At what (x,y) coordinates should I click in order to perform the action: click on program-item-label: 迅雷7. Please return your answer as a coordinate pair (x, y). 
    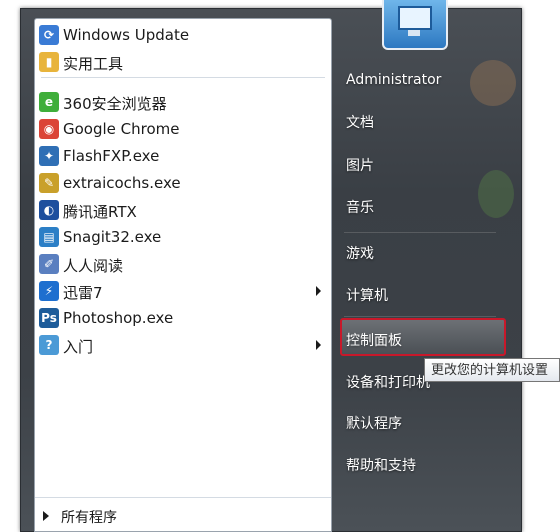
    Looking at the image, I should click on (83, 293).